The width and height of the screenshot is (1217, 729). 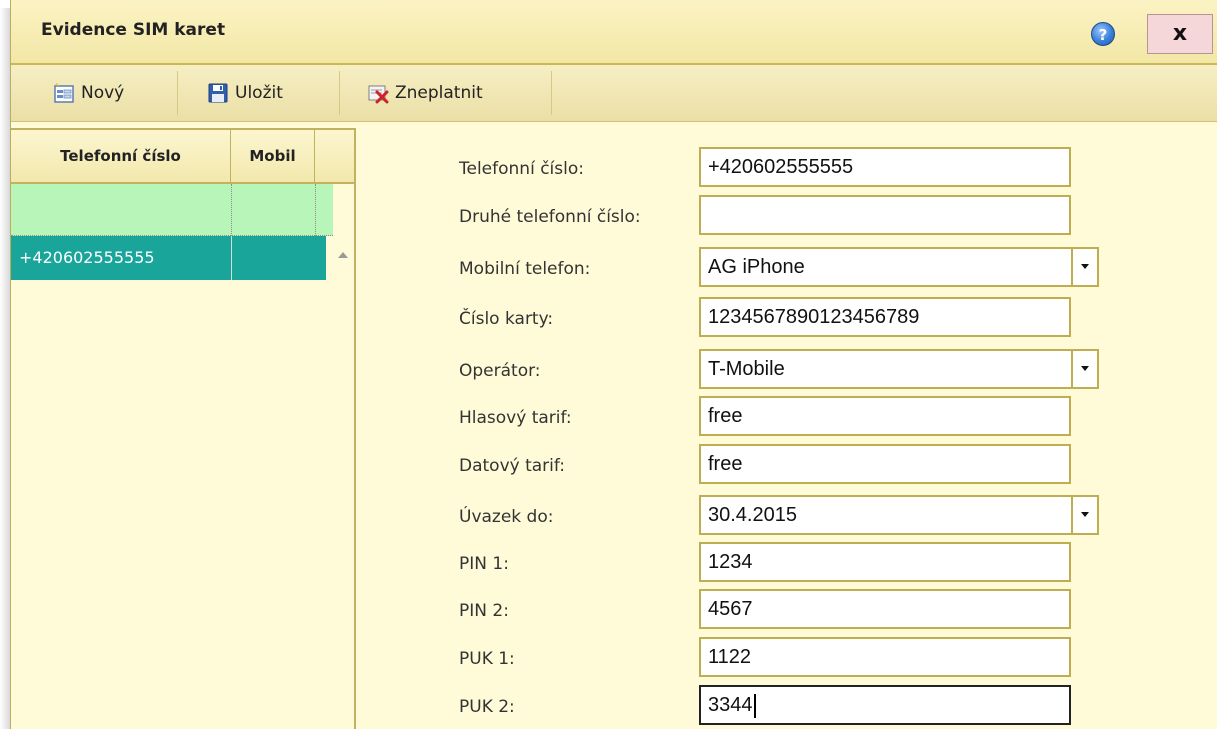 I want to click on window-title: Evidence SIM karet, so click(x=133, y=30).